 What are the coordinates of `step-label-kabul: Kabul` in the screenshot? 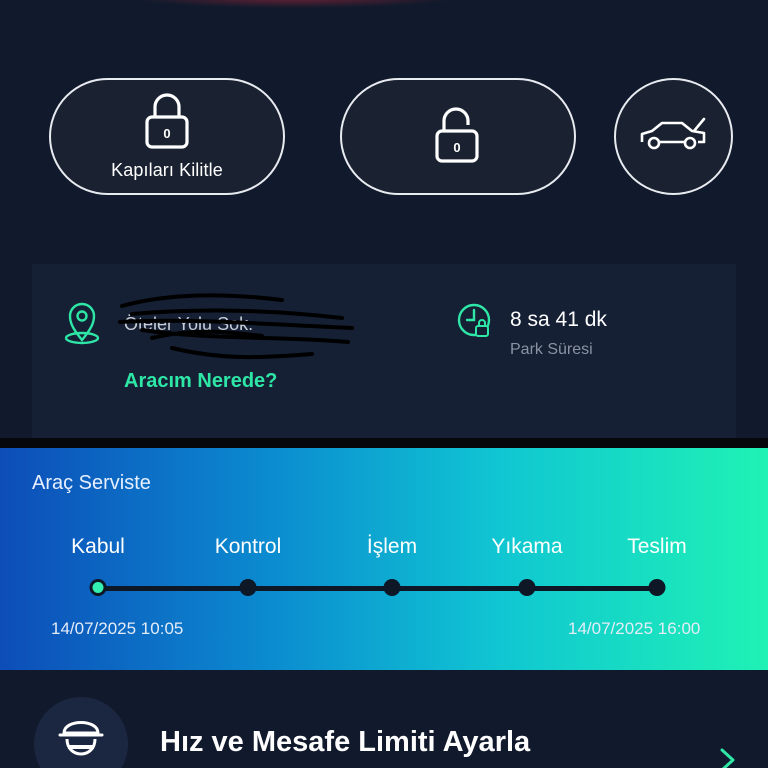 It's located at (98, 546).